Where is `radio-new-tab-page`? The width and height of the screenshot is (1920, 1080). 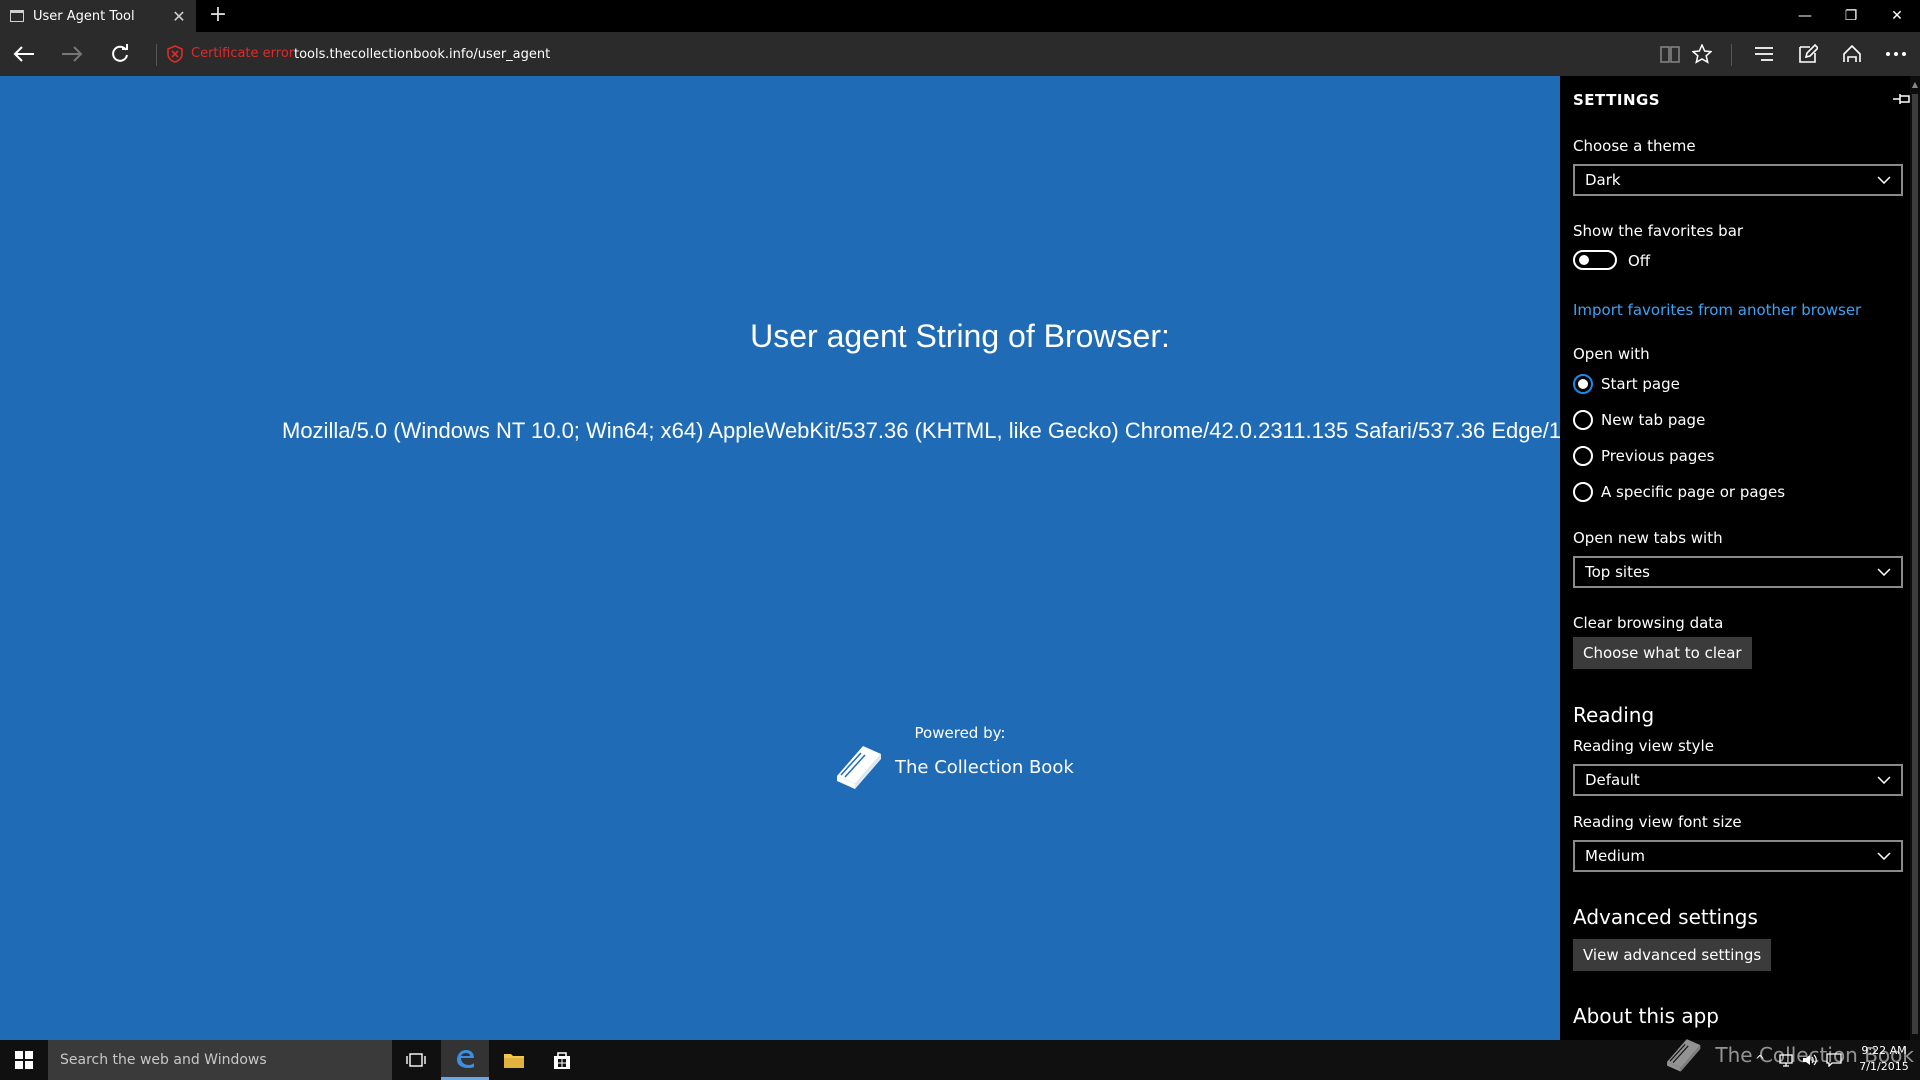
radio-new-tab-page is located at coordinates (1583, 420).